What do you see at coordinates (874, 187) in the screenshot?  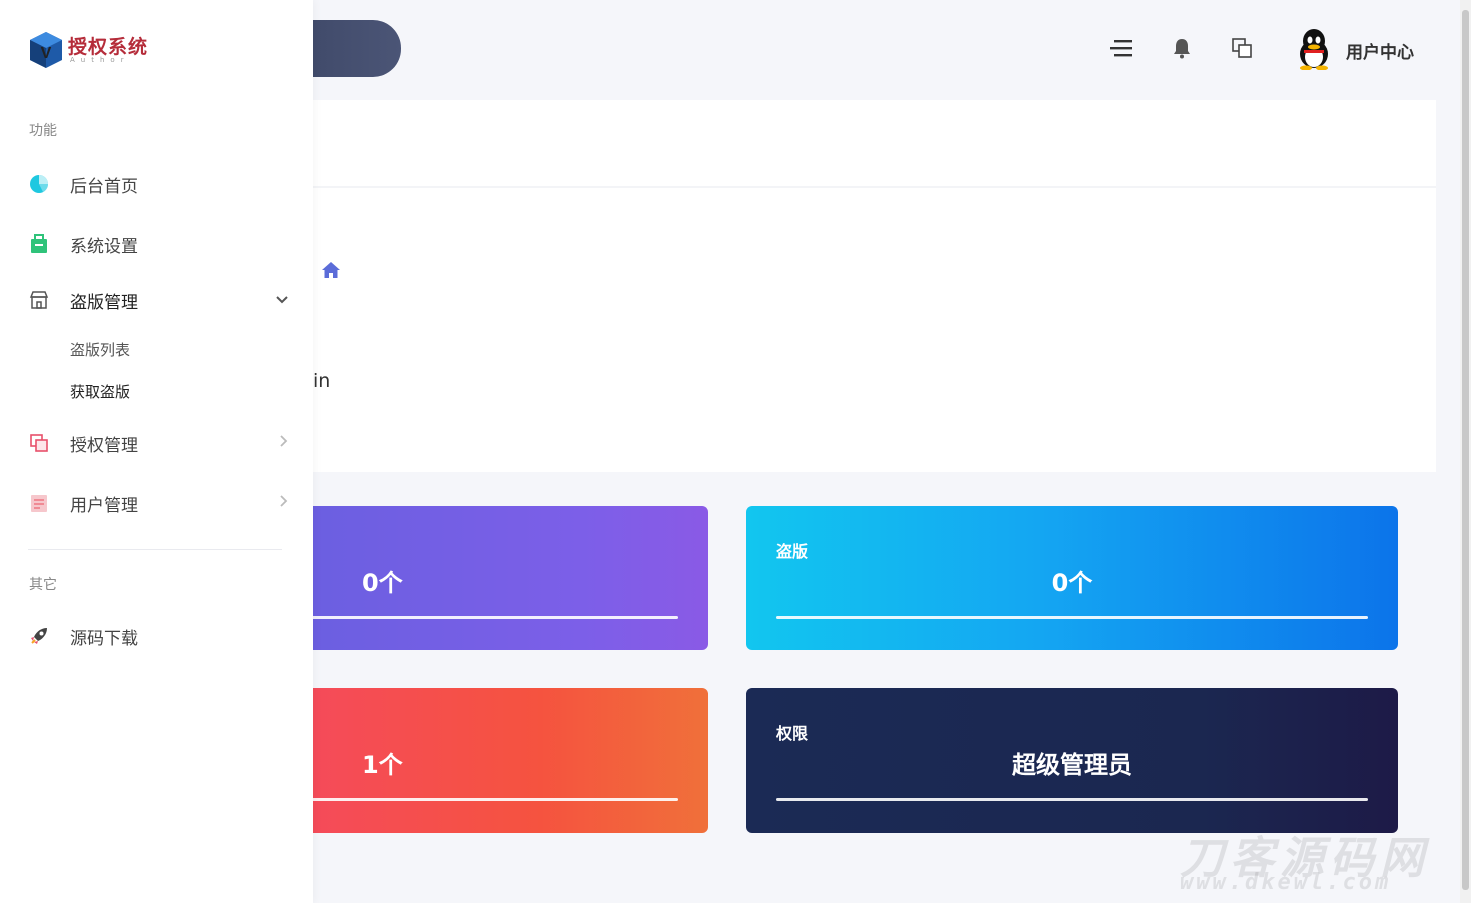 I see `panel-divider` at bounding box center [874, 187].